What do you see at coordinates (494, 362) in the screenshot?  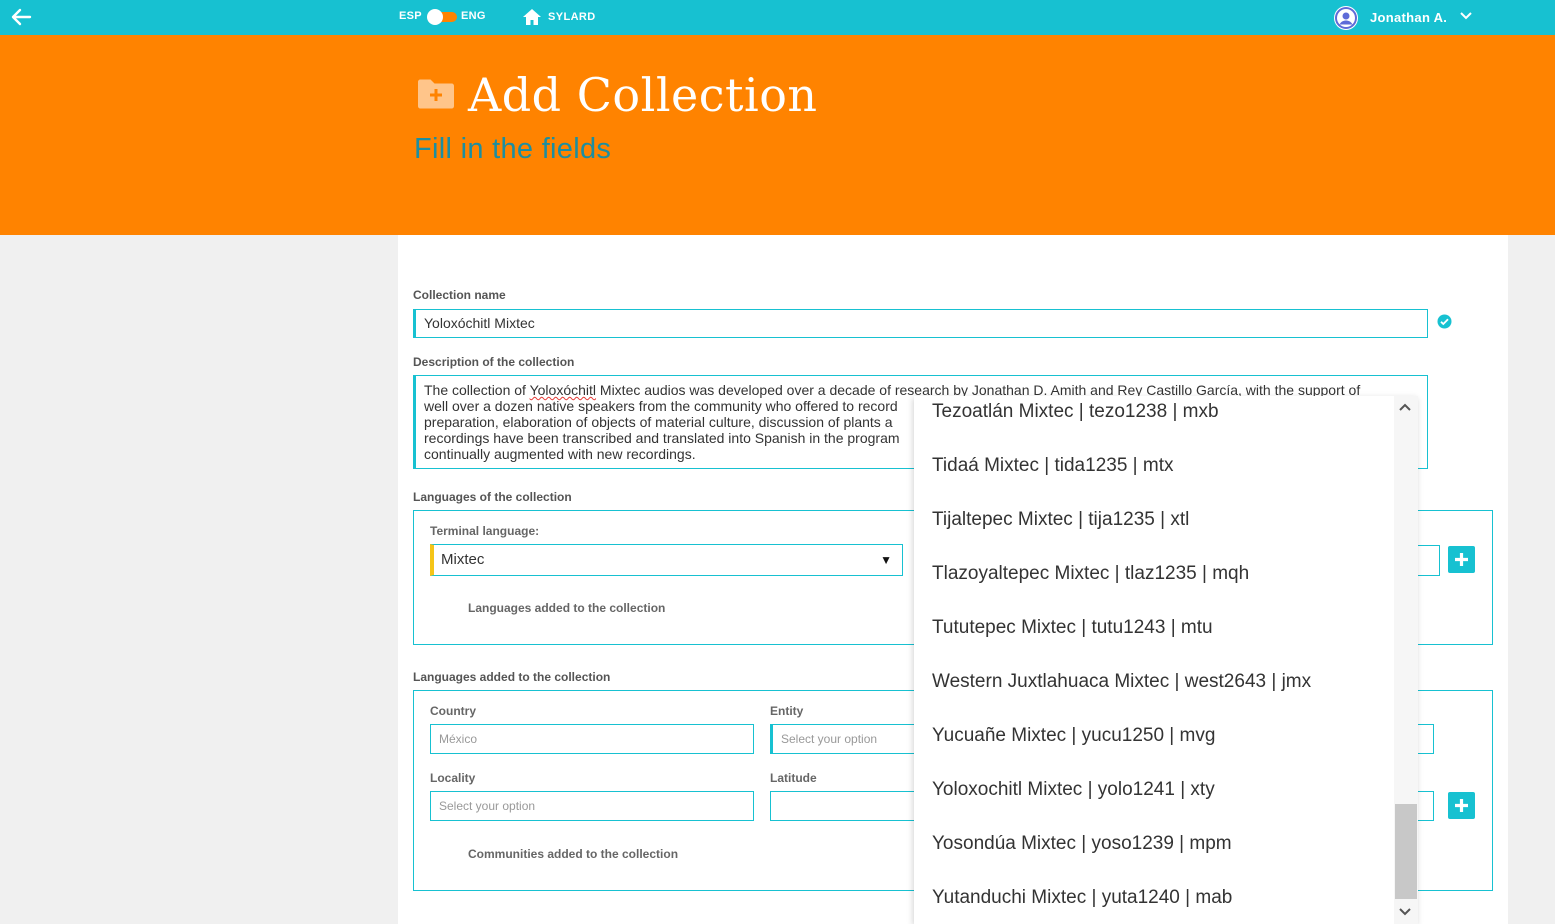 I see `description-label: Description of the collection` at bounding box center [494, 362].